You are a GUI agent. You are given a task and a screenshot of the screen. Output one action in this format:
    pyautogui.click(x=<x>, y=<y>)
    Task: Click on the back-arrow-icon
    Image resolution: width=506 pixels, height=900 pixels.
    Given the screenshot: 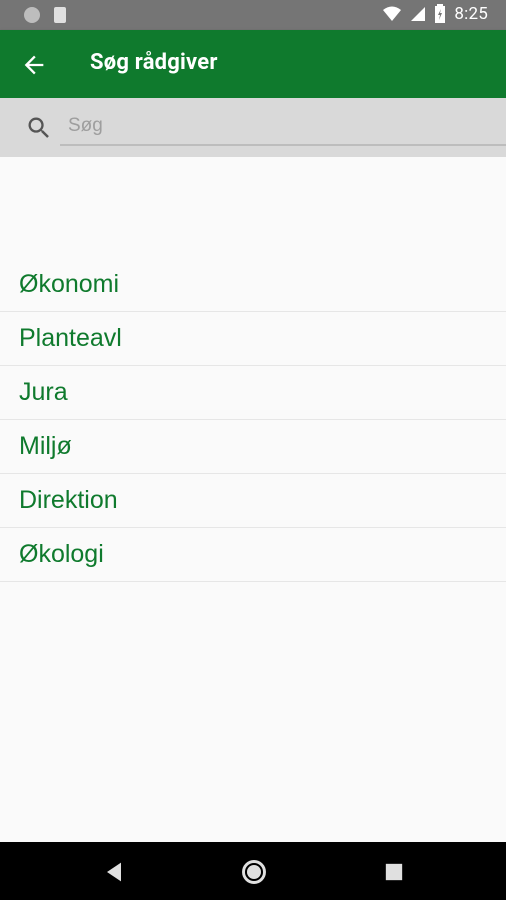 What is the action you would take?
    pyautogui.click(x=34, y=65)
    